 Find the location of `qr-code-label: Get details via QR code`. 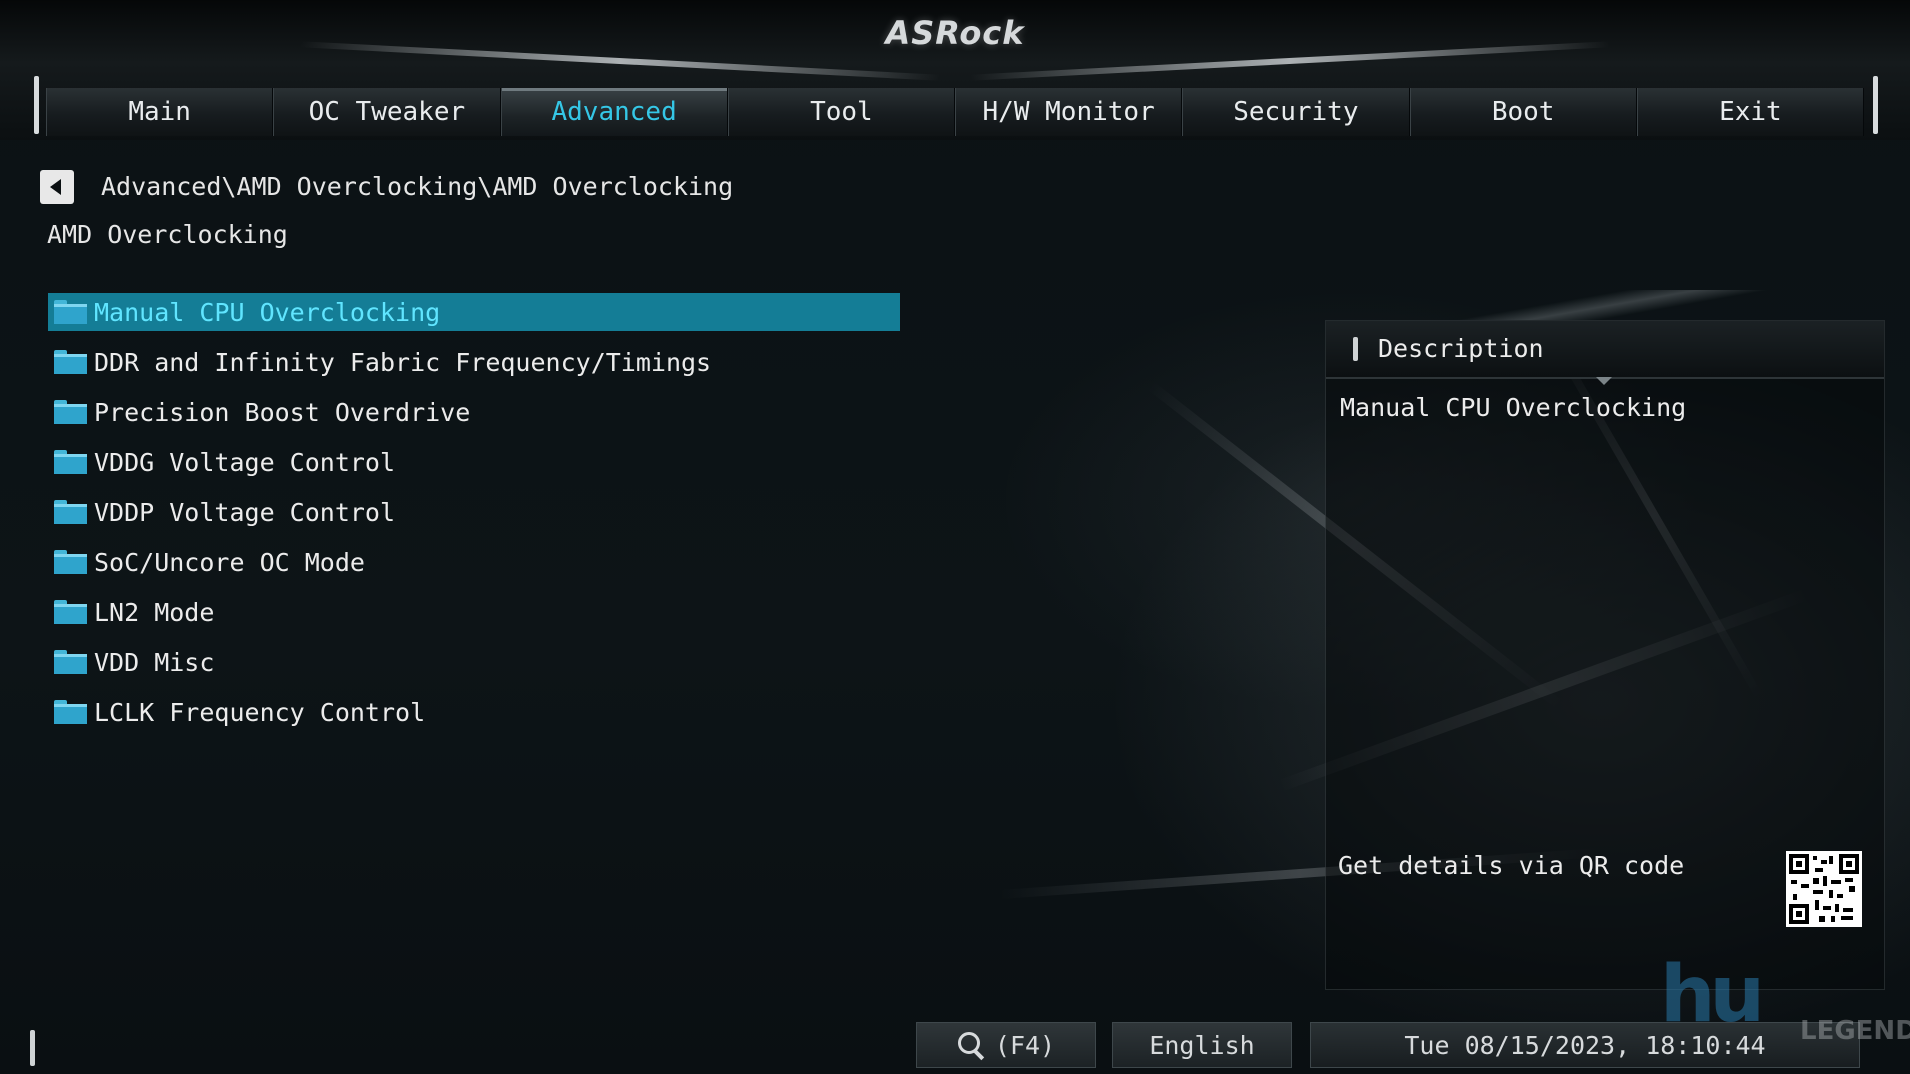

qr-code-label: Get details via QR code is located at coordinates (1511, 865).